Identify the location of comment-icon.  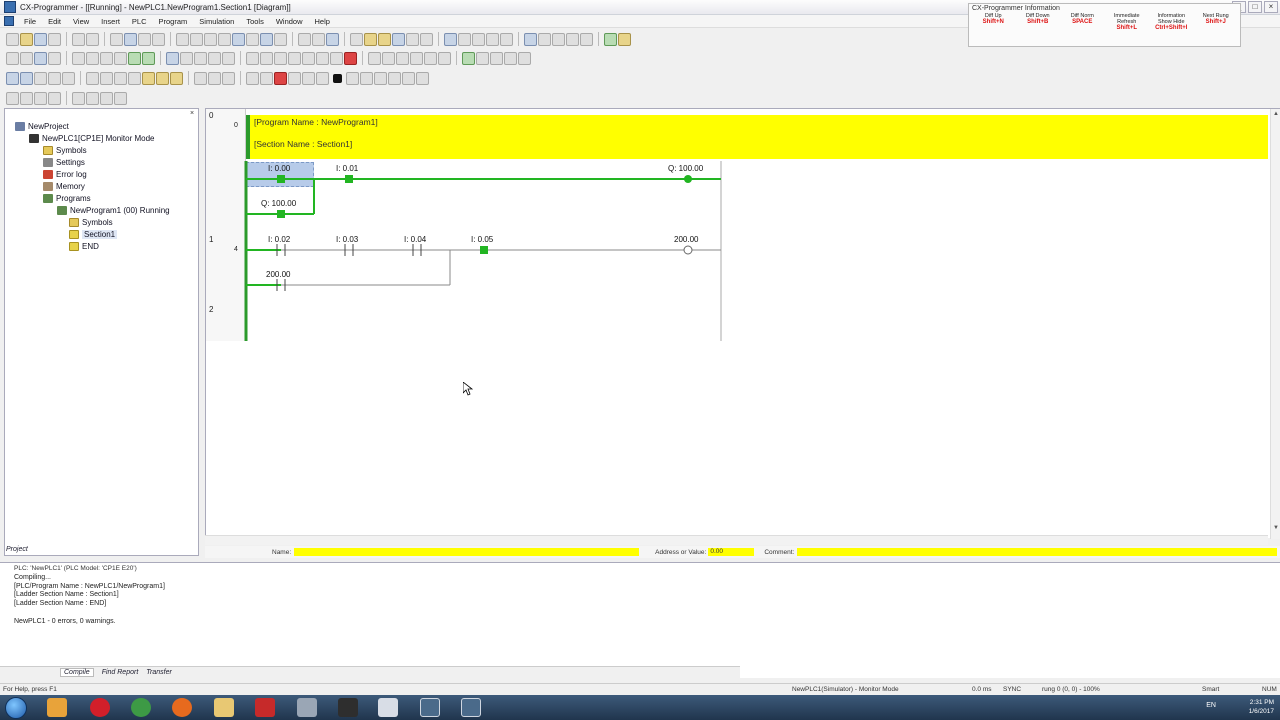
(92, 58).